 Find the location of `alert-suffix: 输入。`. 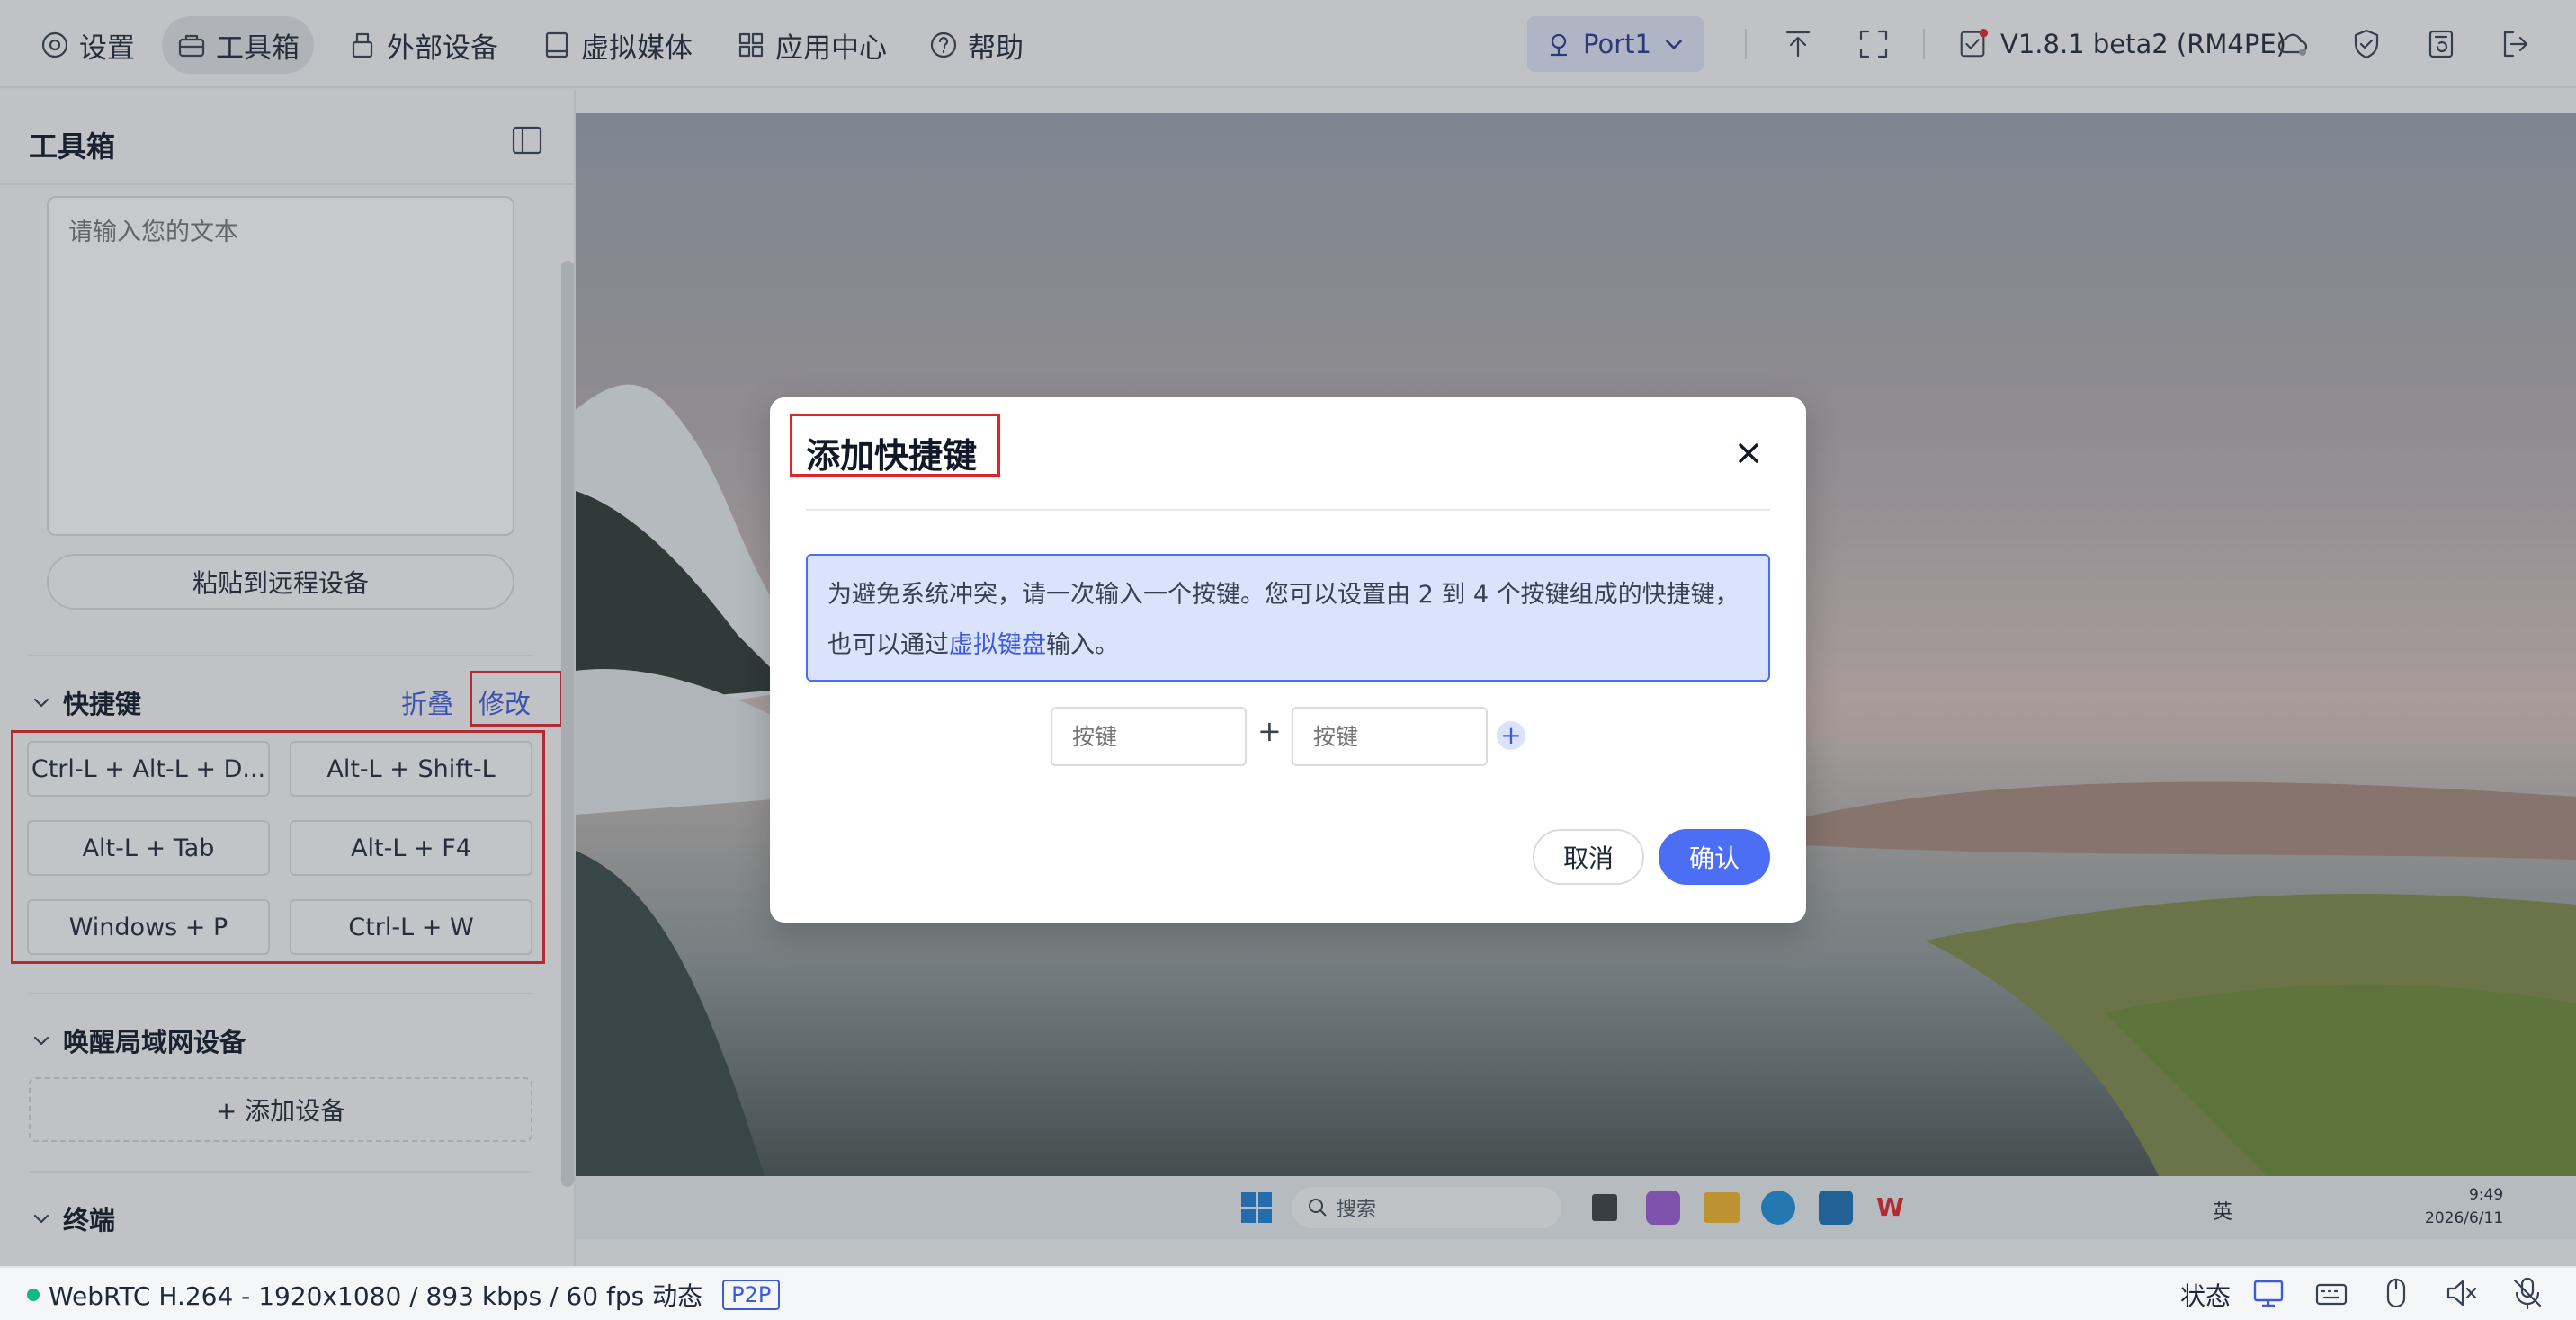

alert-suffix: 输入。 is located at coordinates (1082, 645).